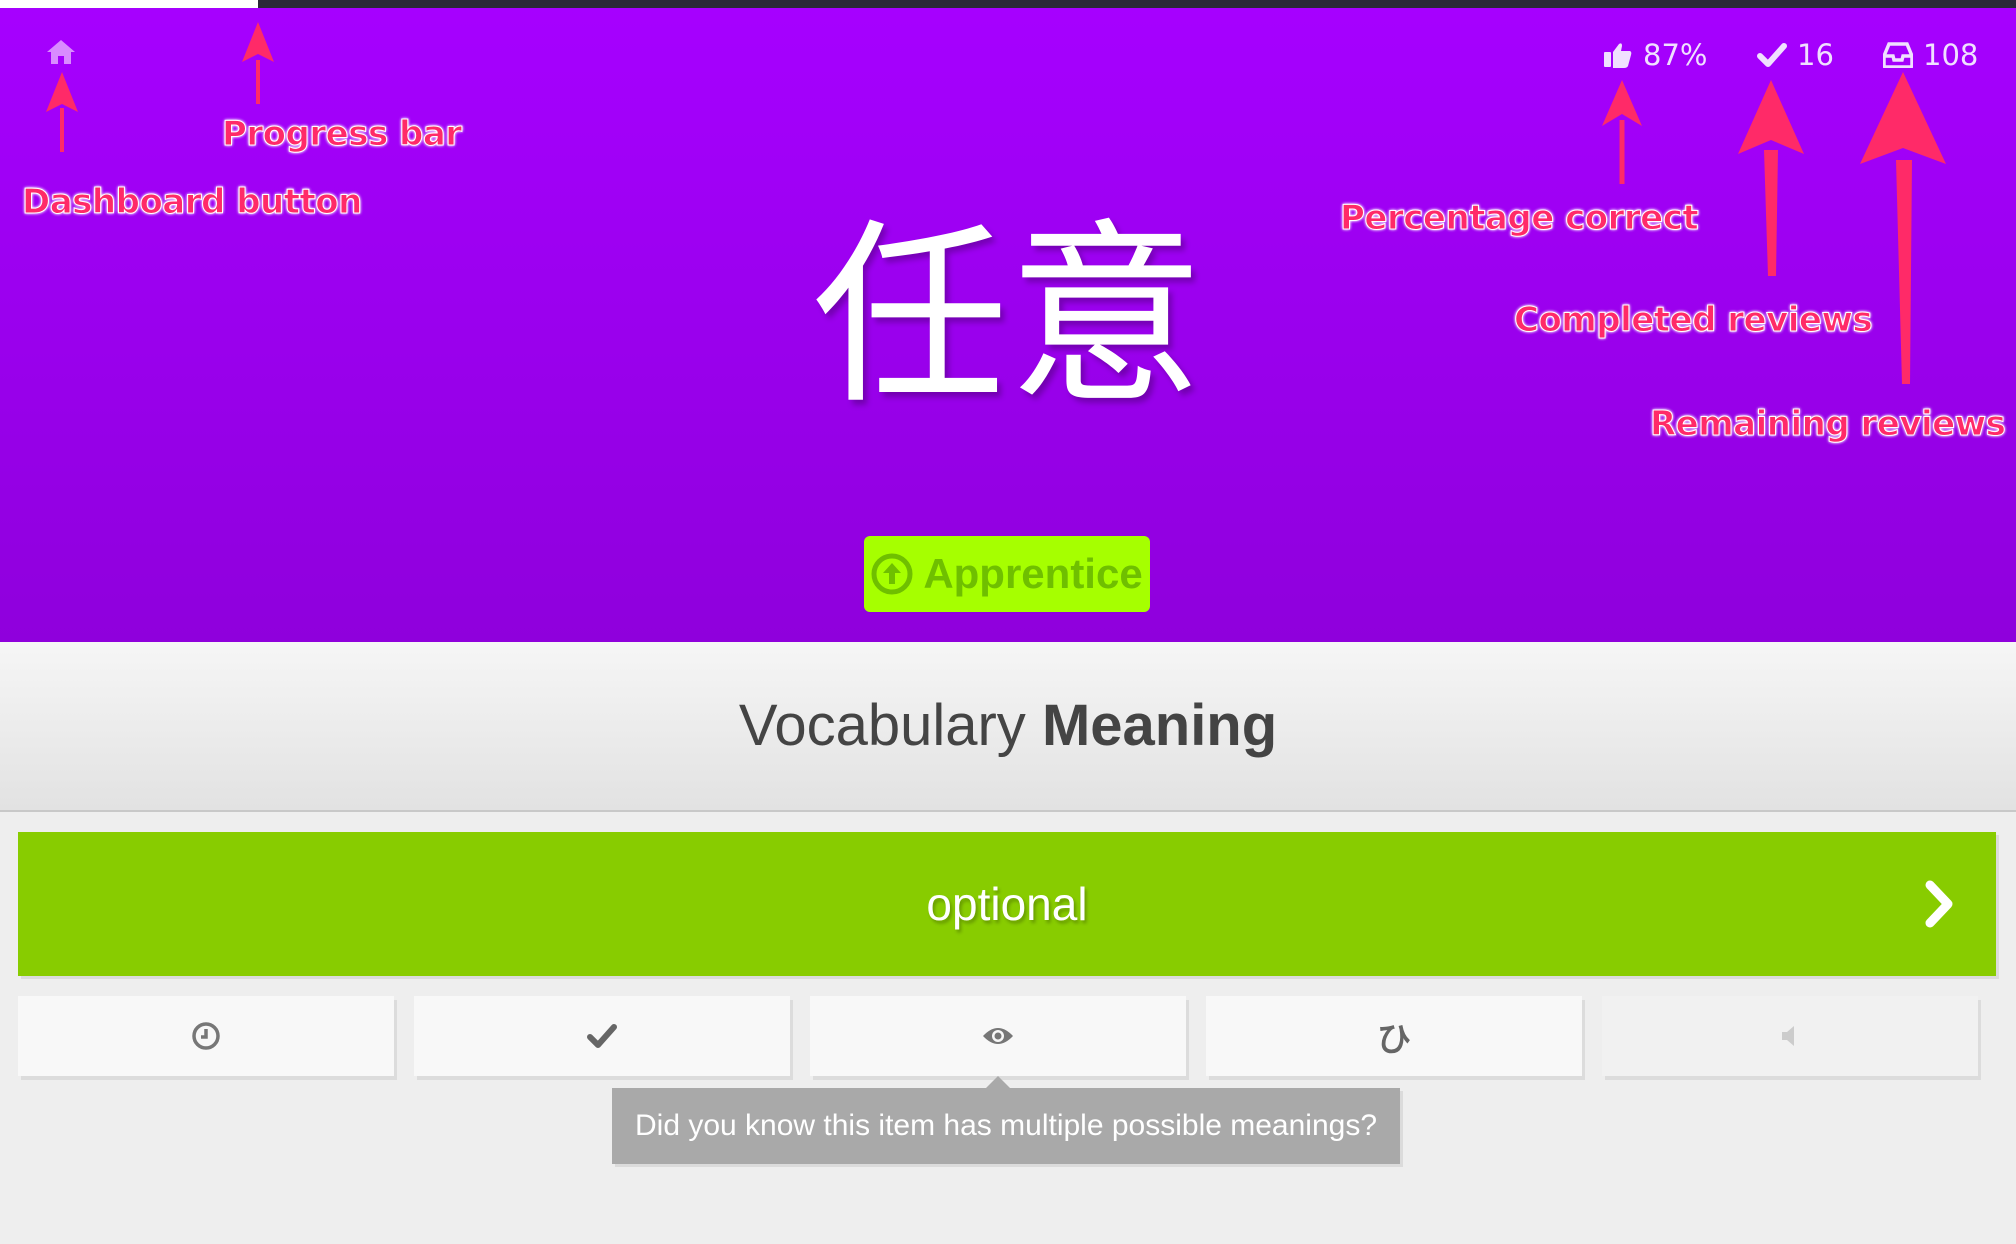 Image resolution: width=2016 pixels, height=1244 pixels. I want to click on show-info-button, so click(998, 1036).